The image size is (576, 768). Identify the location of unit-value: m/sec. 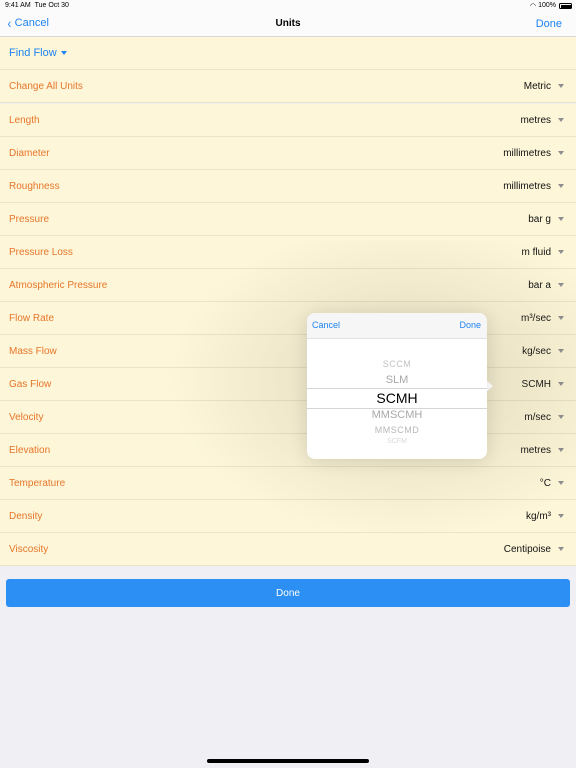
(544, 417).